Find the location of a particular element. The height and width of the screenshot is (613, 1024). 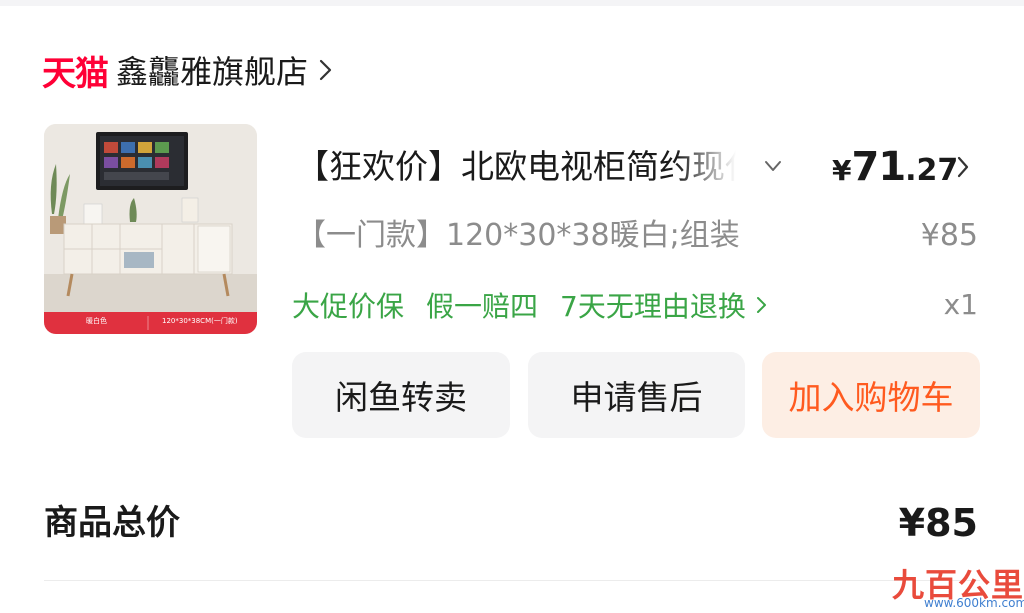

add-to-cart-button: 加入购物车 is located at coordinates (871, 395).